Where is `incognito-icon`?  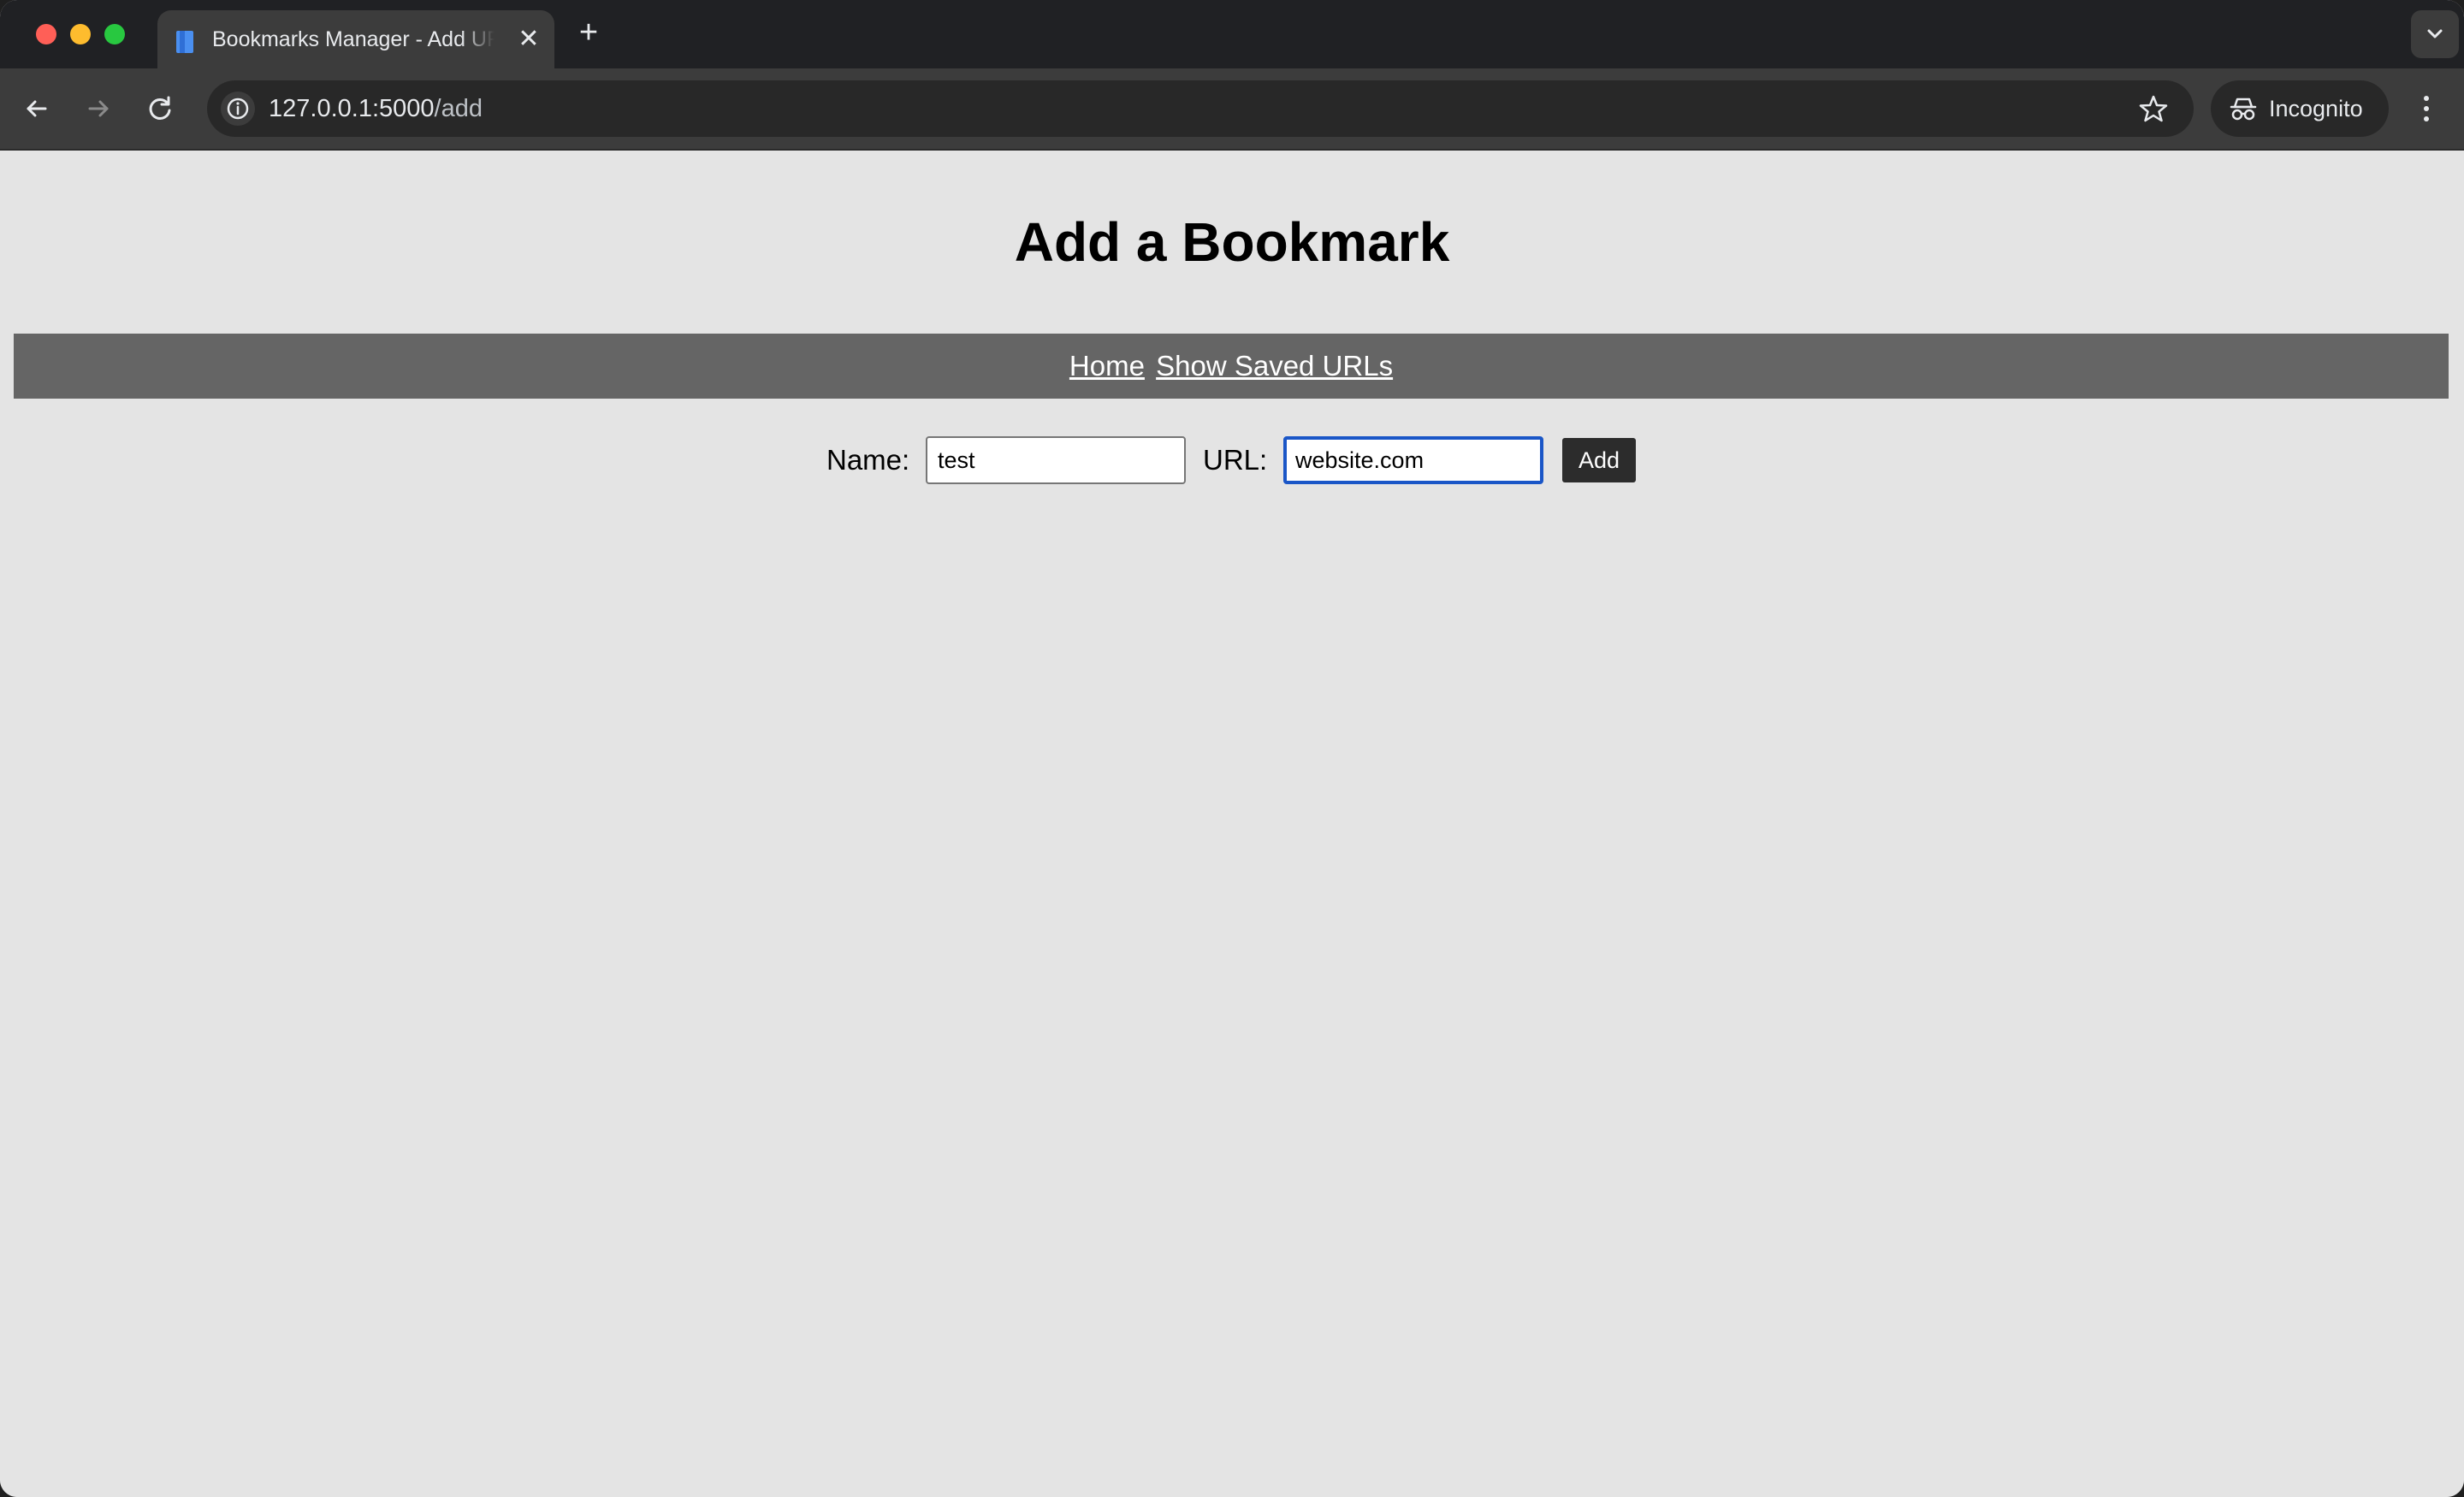
incognito-icon is located at coordinates (2243, 108).